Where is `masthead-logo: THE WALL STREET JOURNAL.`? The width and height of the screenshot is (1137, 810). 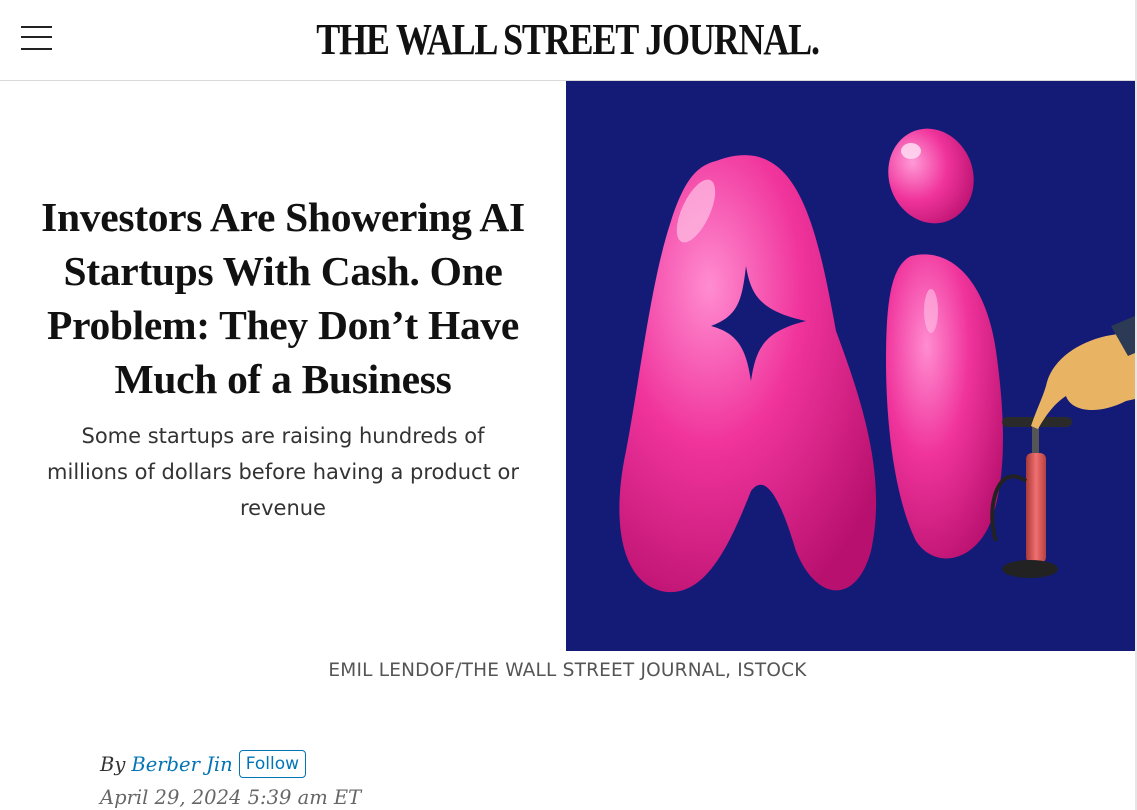 masthead-logo: THE WALL STREET JOURNAL. is located at coordinates (567, 40).